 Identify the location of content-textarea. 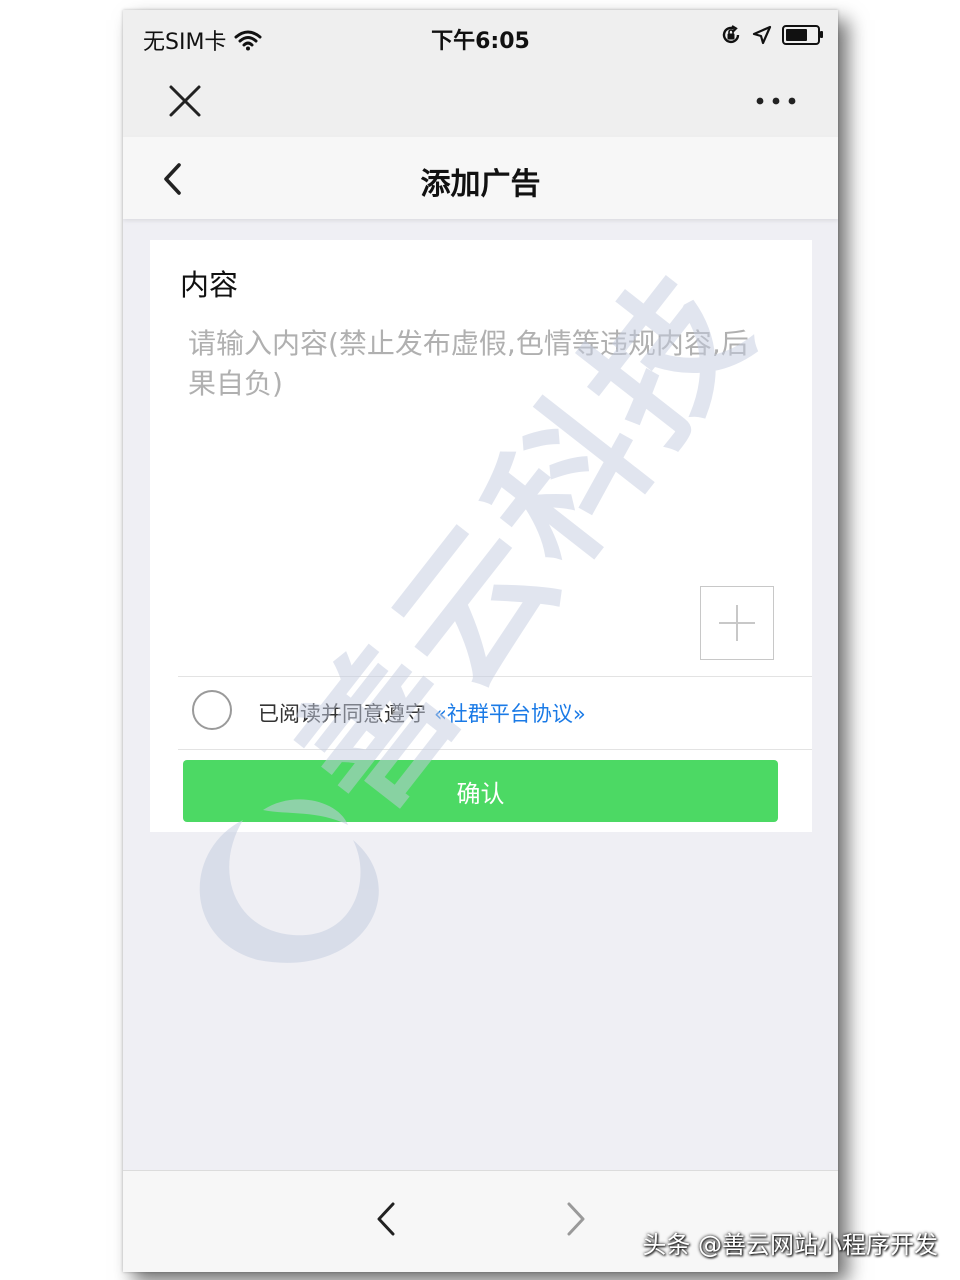
(478, 444).